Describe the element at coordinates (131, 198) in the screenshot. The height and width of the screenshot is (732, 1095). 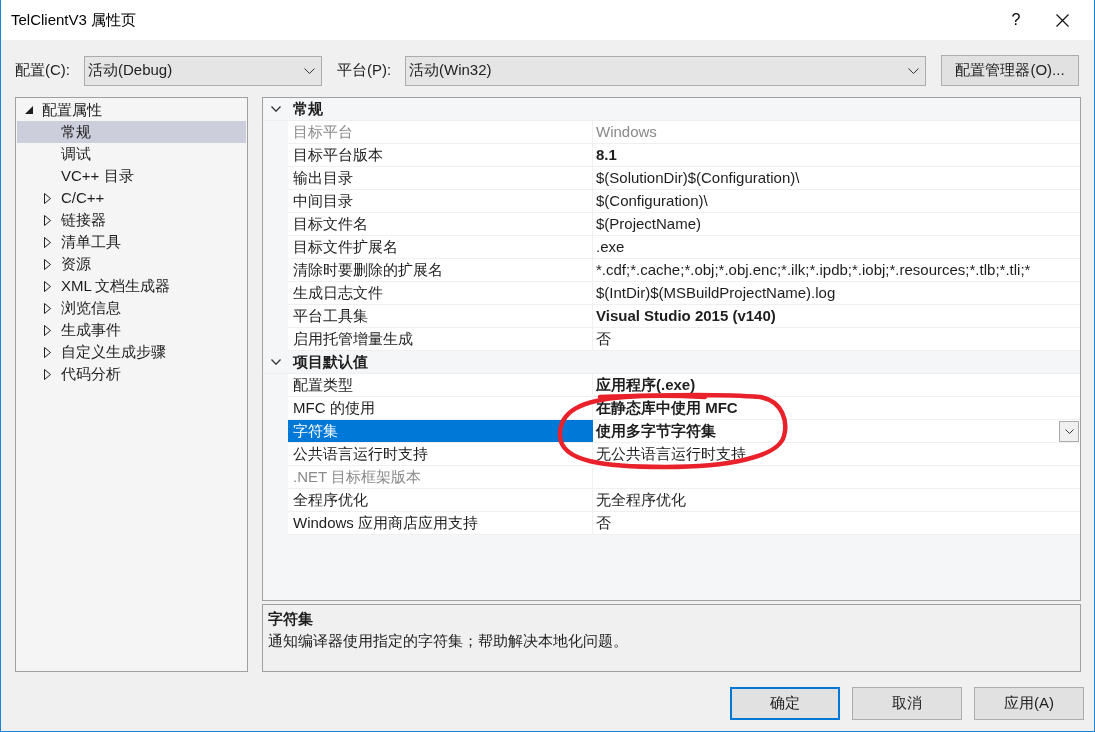
I see `tree-item: C/C++` at that location.